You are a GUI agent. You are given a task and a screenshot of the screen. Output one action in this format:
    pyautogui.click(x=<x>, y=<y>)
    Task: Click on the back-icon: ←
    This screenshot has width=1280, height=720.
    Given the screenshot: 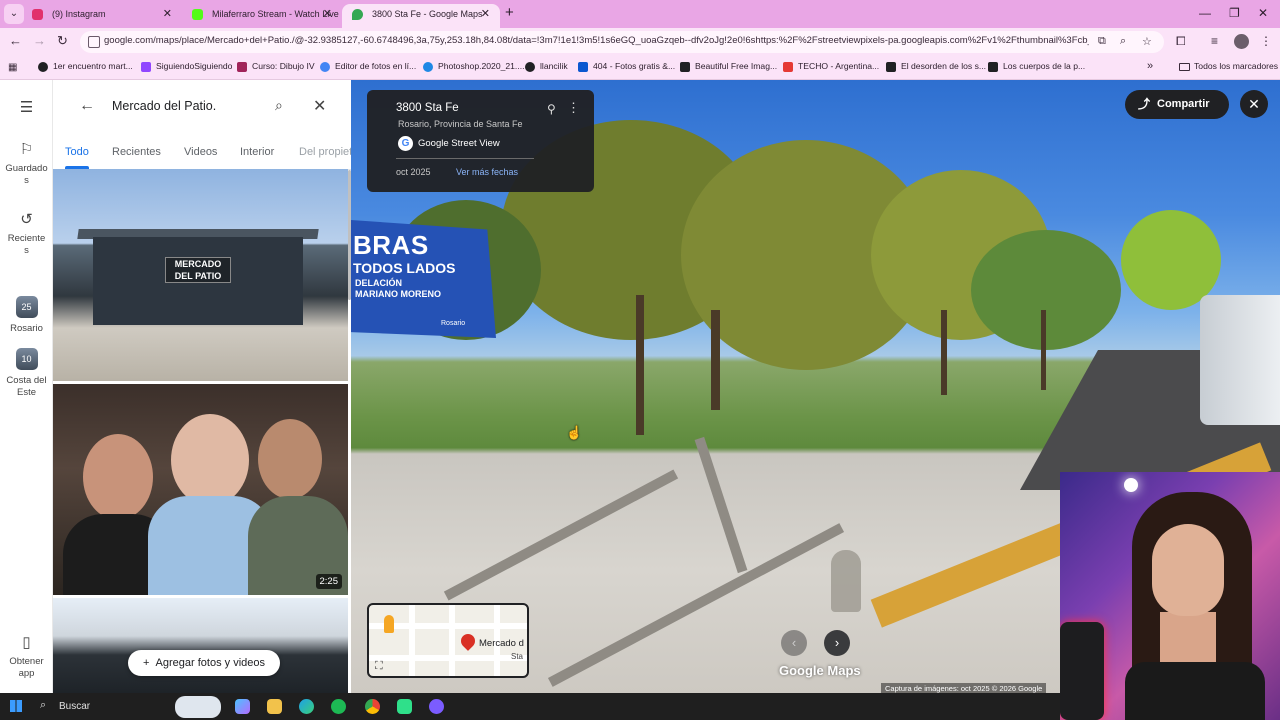 What is the action you would take?
    pyautogui.click(x=15, y=40)
    